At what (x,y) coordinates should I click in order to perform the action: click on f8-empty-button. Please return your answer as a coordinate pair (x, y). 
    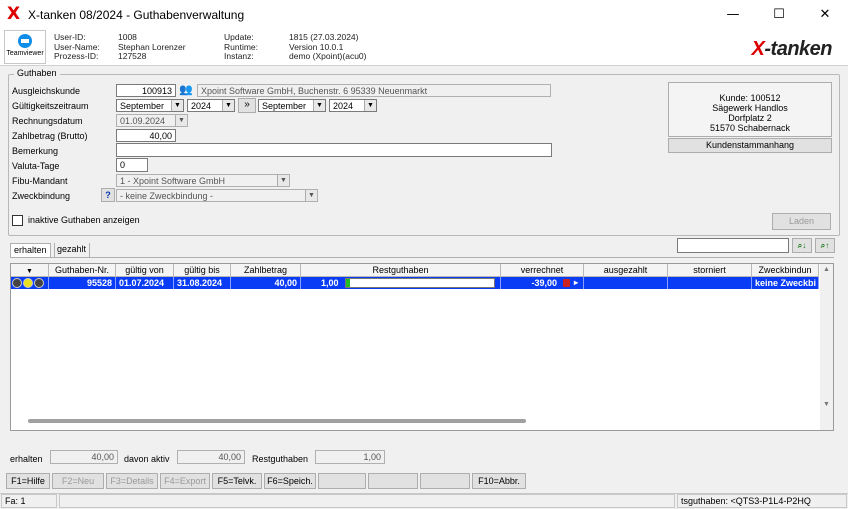
    Looking at the image, I should click on (393, 481).